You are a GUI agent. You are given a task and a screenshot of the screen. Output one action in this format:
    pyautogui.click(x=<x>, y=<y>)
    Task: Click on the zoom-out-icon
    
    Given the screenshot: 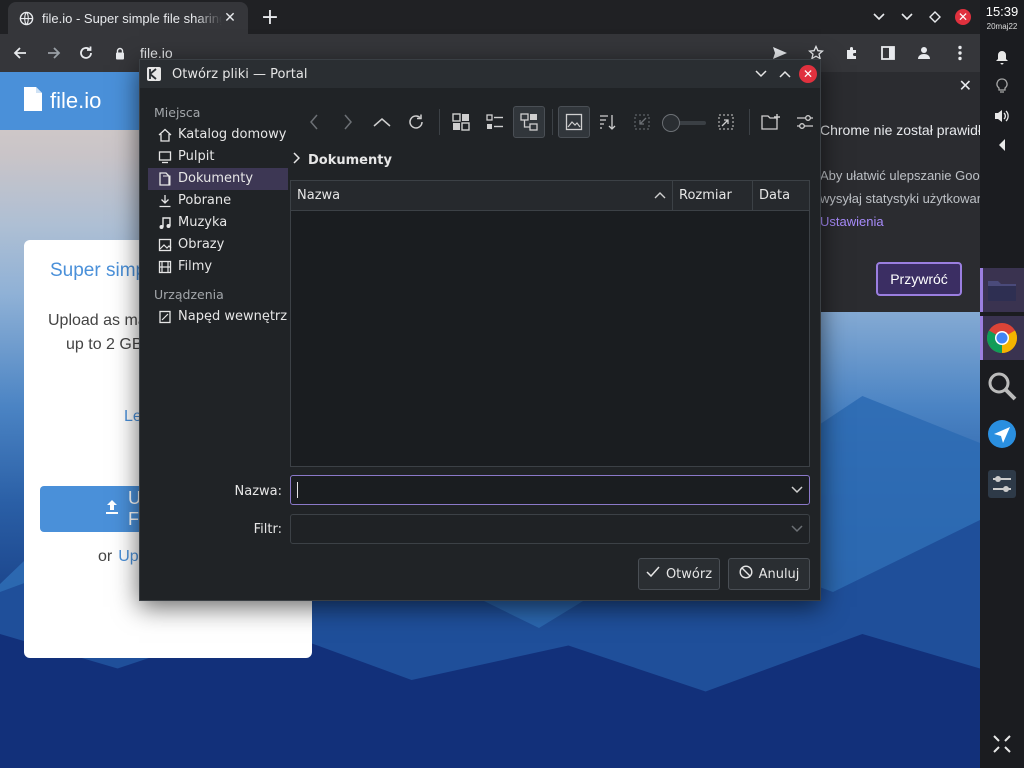 What is the action you would take?
    pyautogui.click(x=642, y=122)
    